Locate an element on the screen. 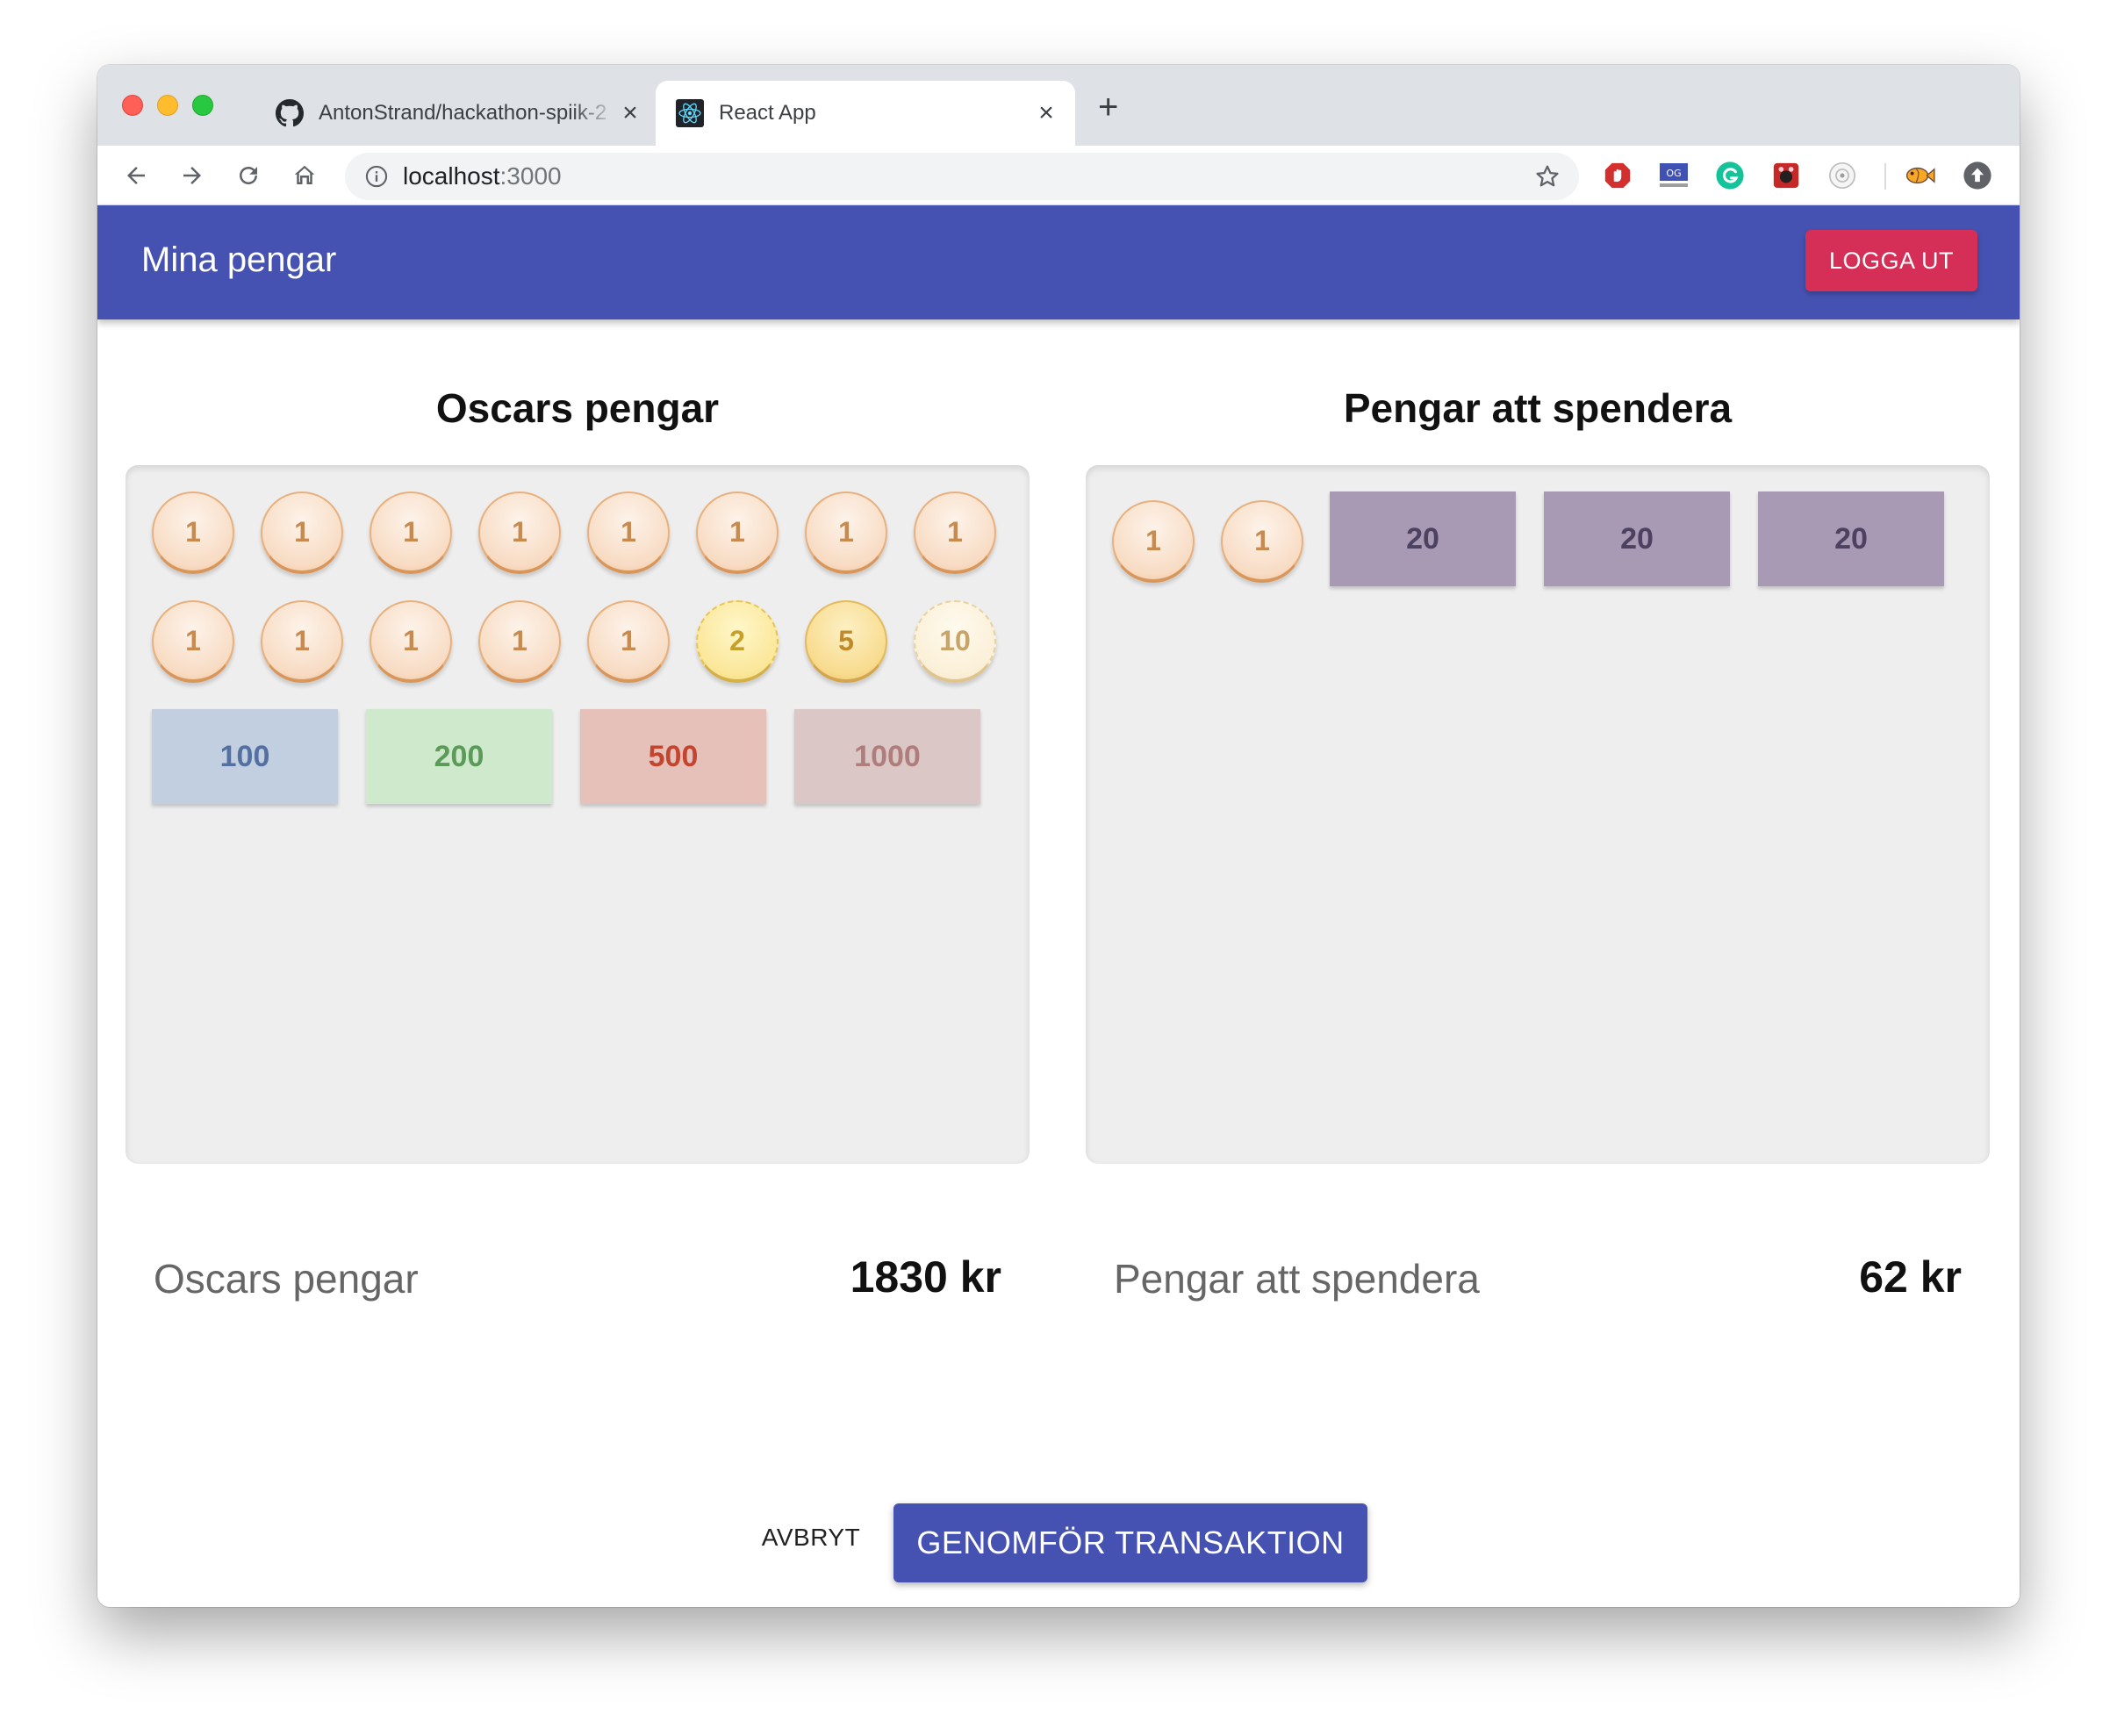  submit-transaction-button: GENOMFÖR TRANSAKTION is located at coordinates (1130, 1542).